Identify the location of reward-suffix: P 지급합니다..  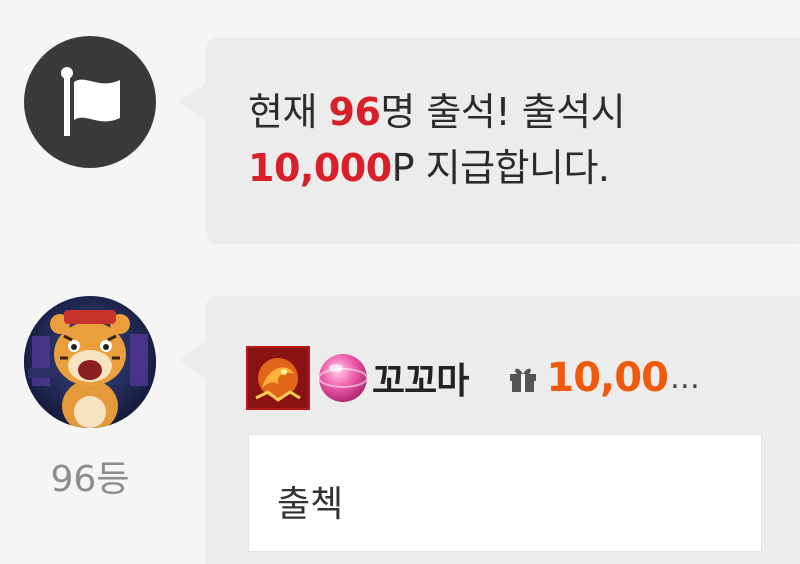
(500, 168).